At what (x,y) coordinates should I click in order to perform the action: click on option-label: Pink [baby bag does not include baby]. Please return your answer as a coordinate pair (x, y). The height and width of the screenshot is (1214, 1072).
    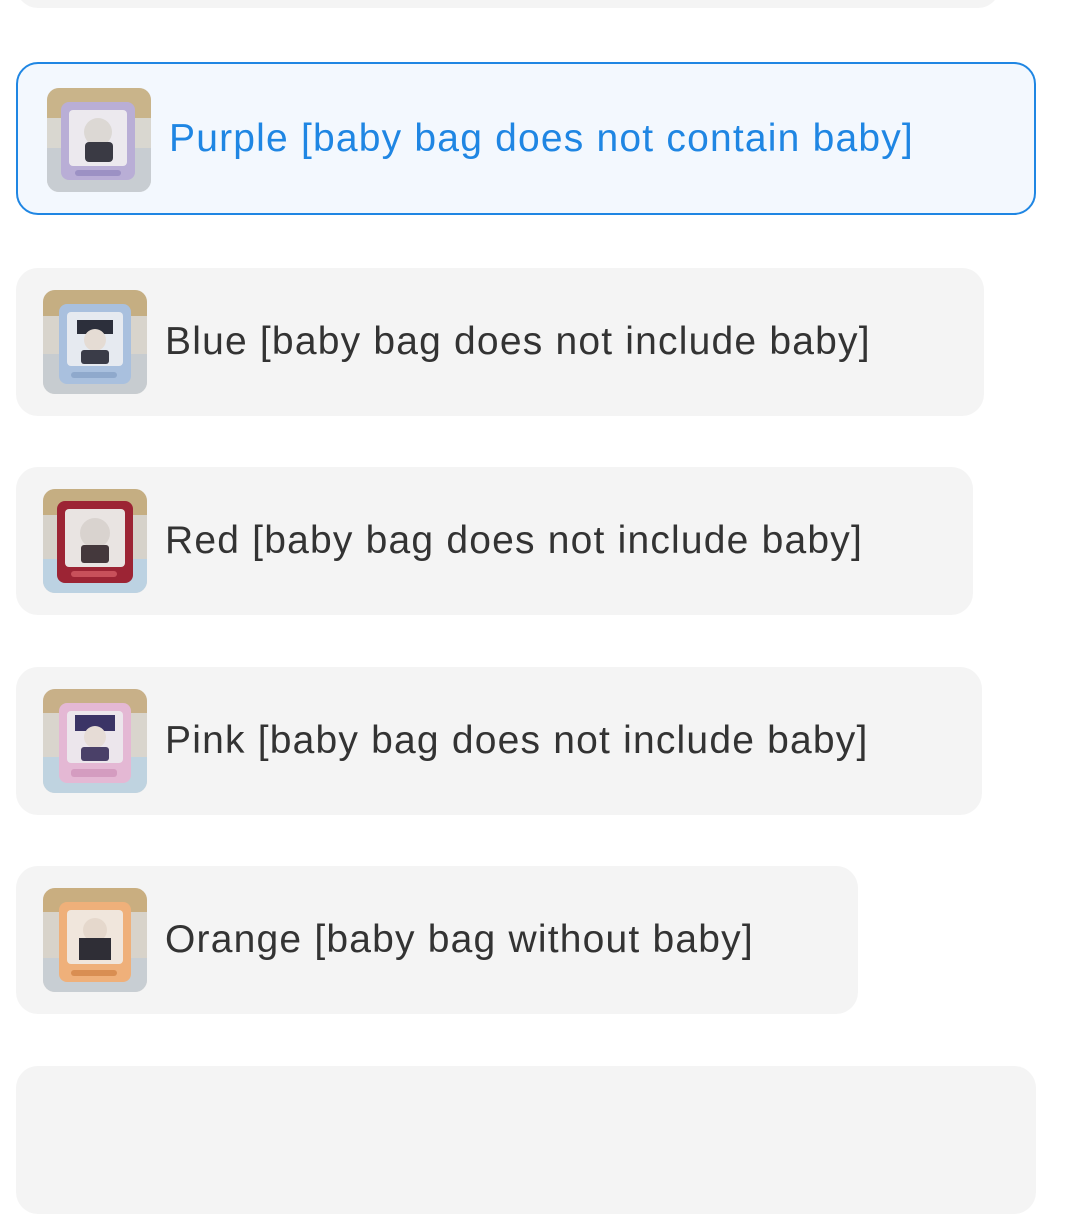
    Looking at the image, I should click on (517, 740).